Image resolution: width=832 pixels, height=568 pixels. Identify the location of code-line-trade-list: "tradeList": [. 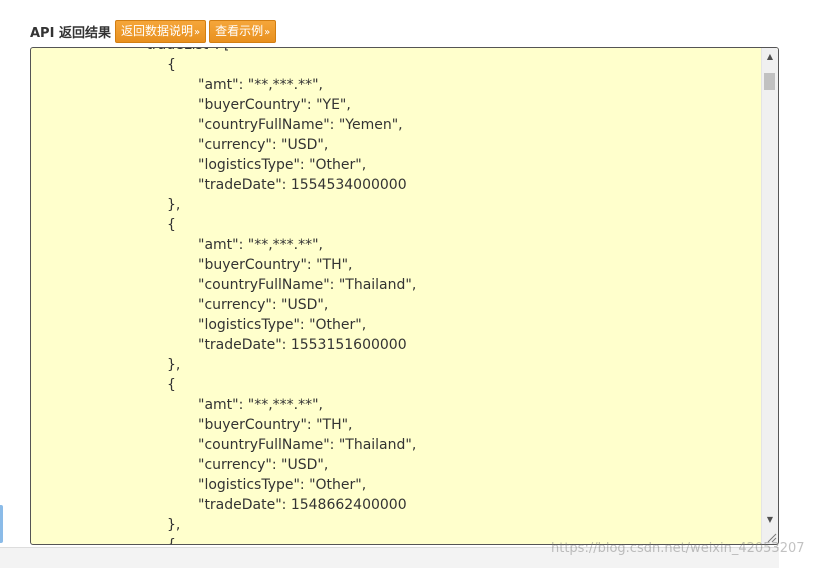
(184, 51).